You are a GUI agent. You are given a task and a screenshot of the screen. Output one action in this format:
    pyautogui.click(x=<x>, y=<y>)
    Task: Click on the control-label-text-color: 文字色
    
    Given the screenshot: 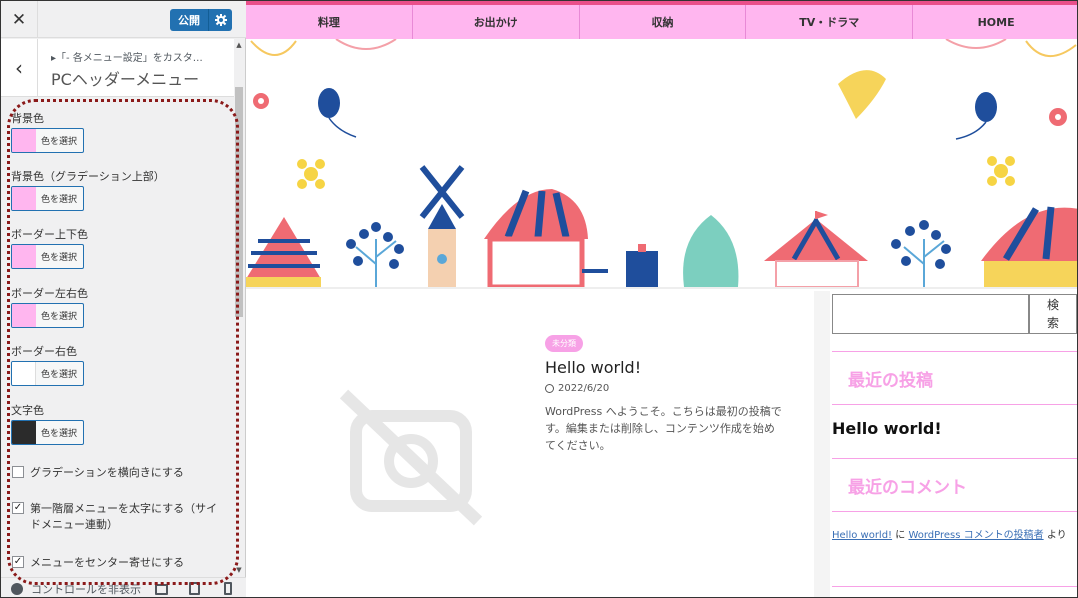 What is the action you would take?
    pyautogui.click(x=27, y=410)
    